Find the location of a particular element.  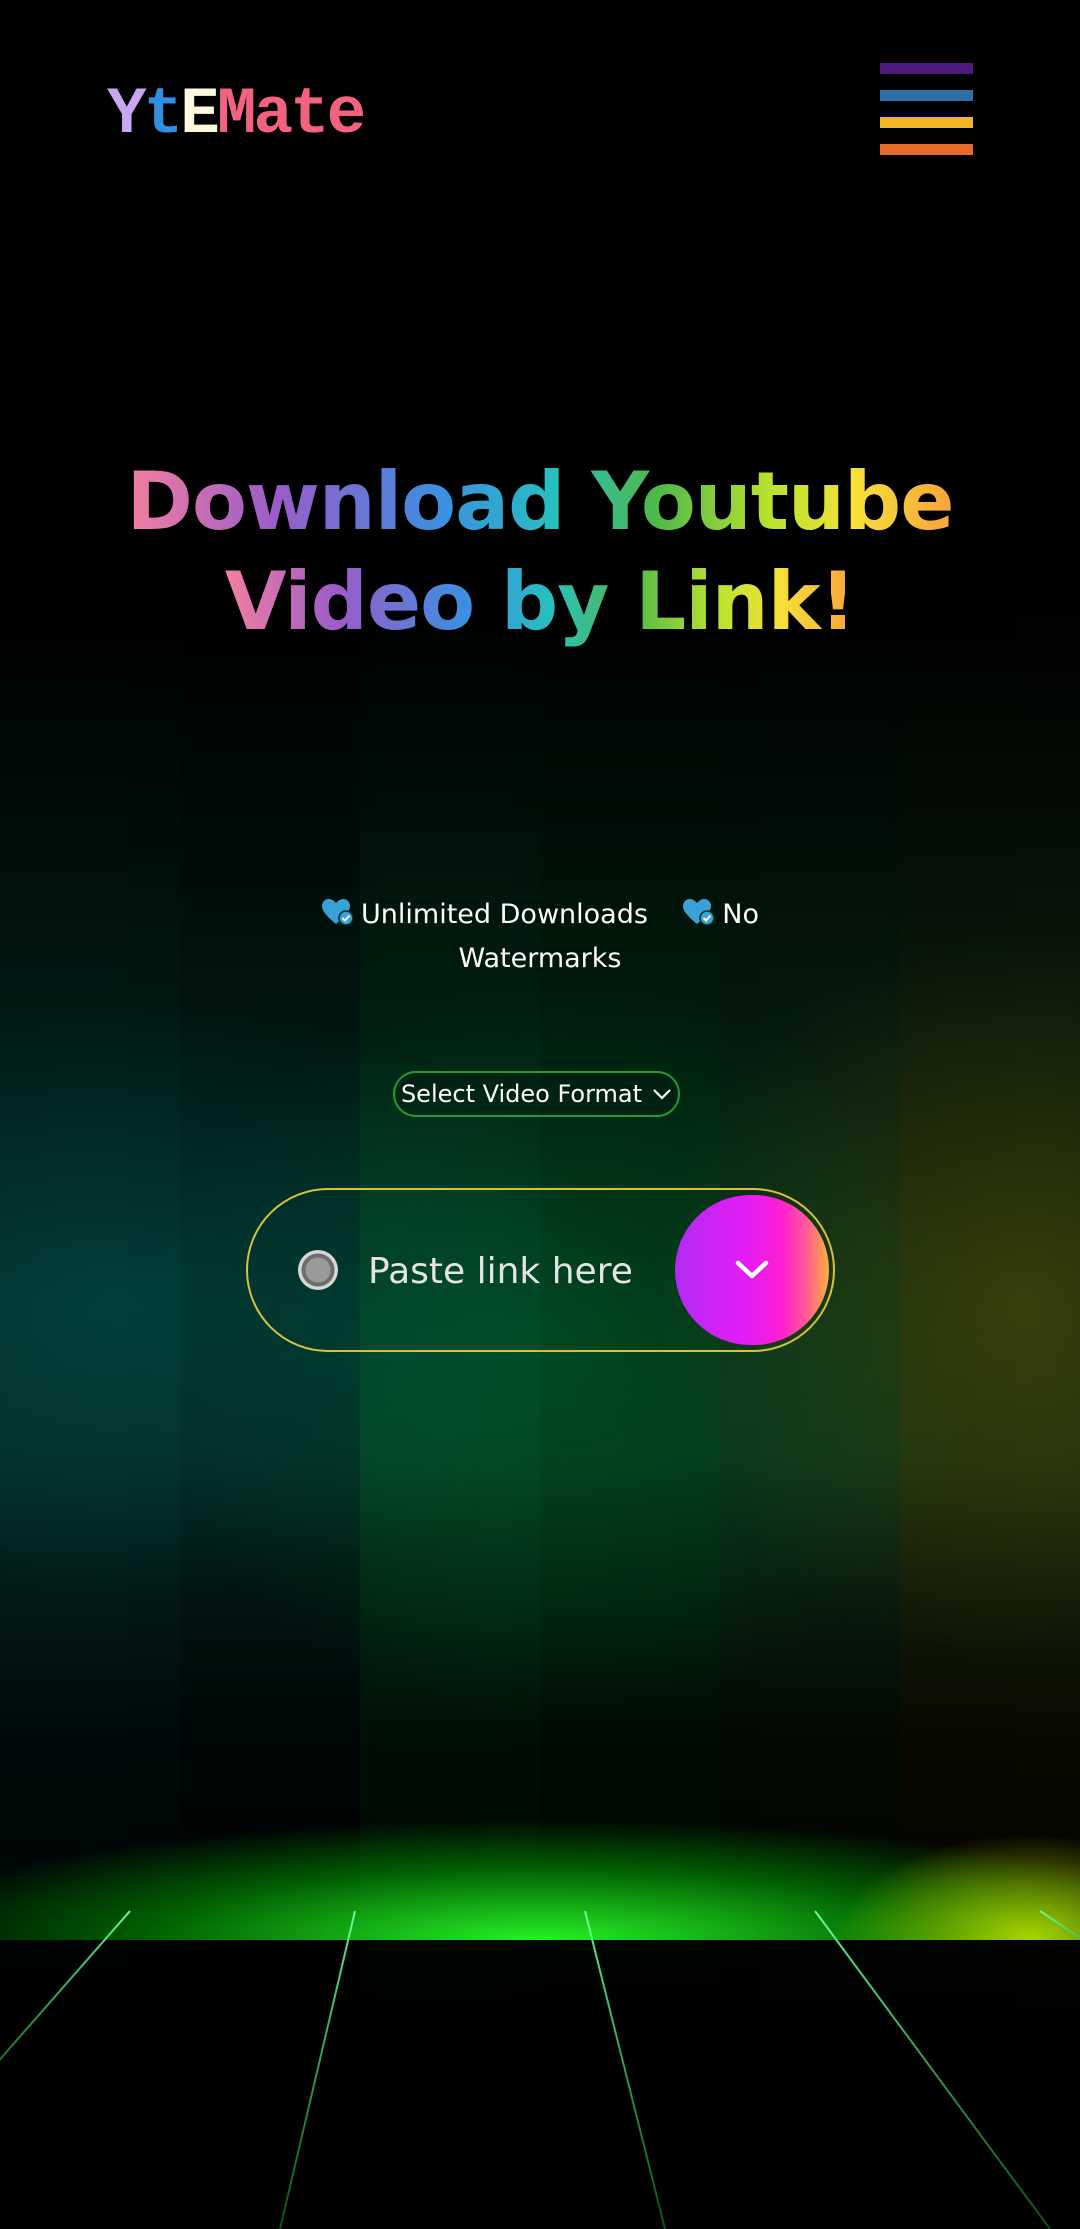

hero-line-2: Video by Link! is located at coordinates (540, 601).